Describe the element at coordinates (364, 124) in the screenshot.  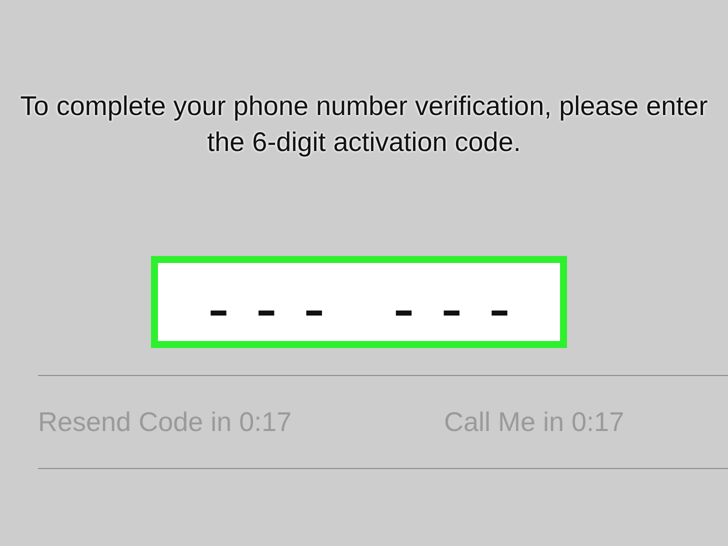
I see `instruction-text: To complete your phone number verification, please enter the 6-digit activation code.` at that location.